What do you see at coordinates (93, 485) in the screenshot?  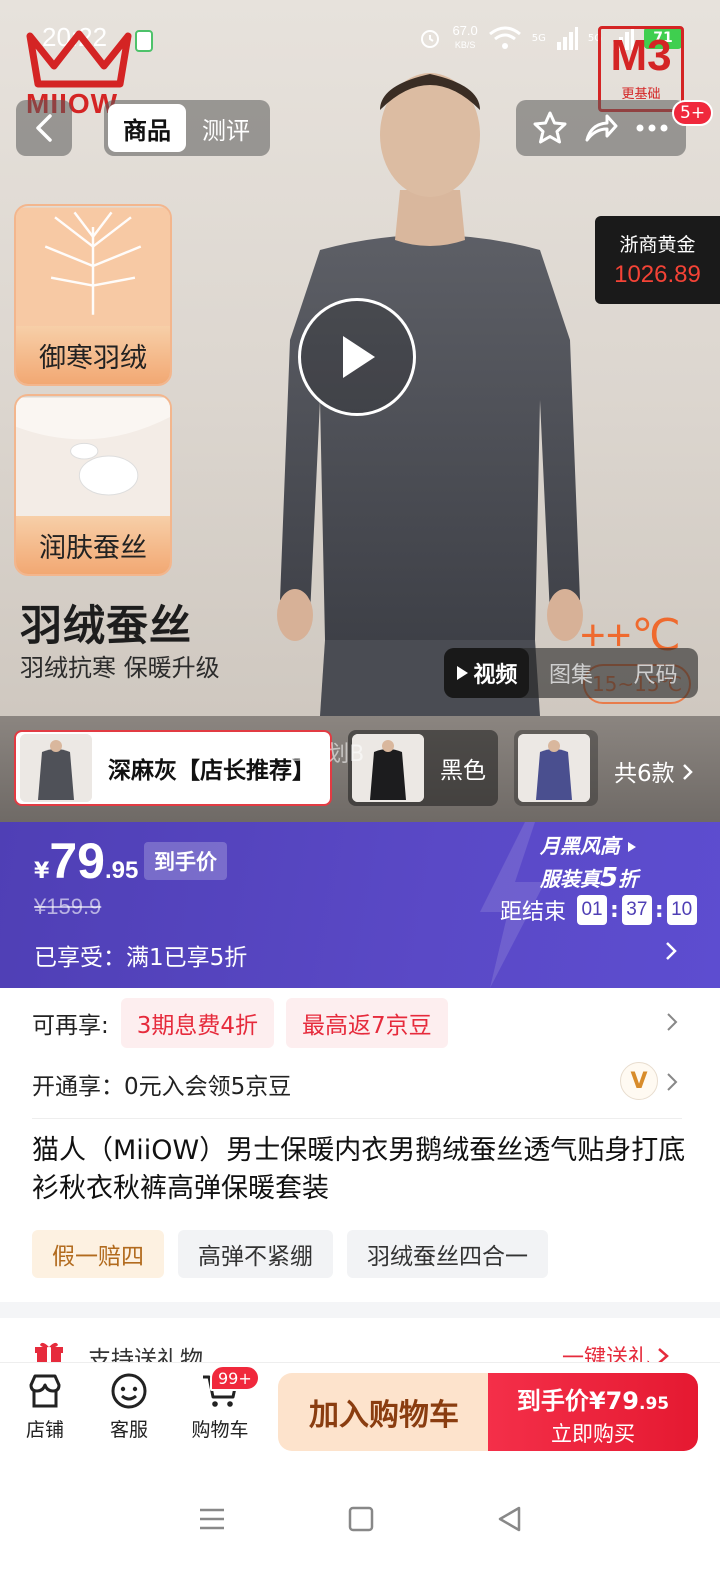 I see `feature-card-silk: 润肤蚕丝` at bounding box center [93, 485].